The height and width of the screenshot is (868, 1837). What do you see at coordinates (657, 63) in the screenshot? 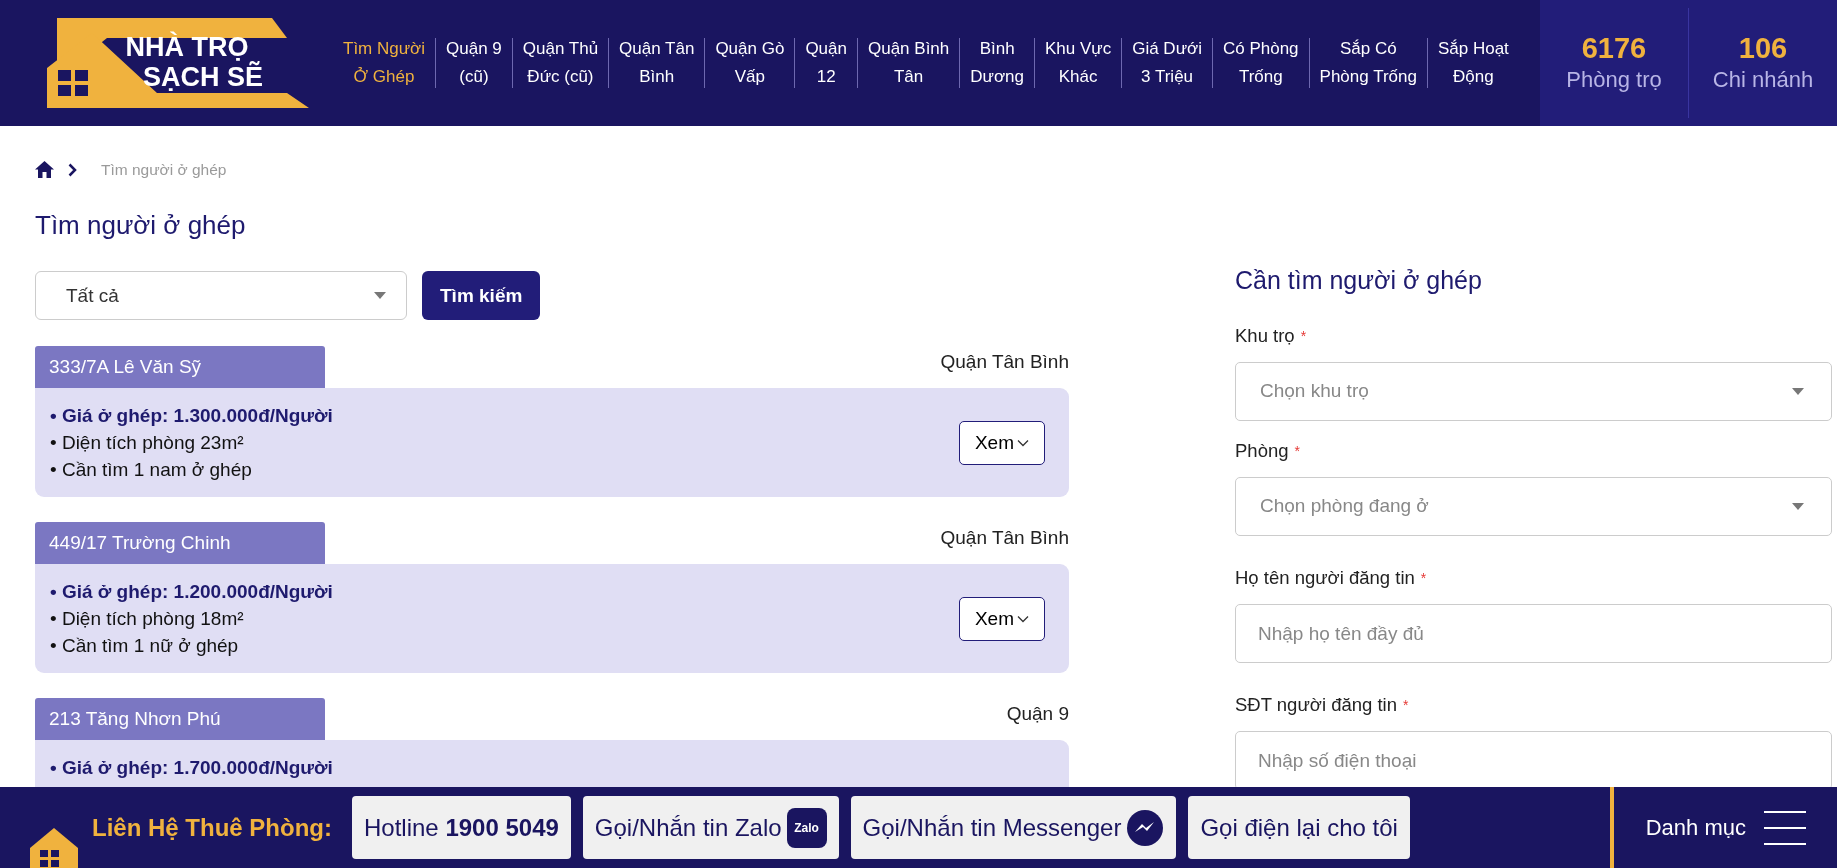
I see `nav-link: Quận Tân Bình` at bounding box center [657, 63].